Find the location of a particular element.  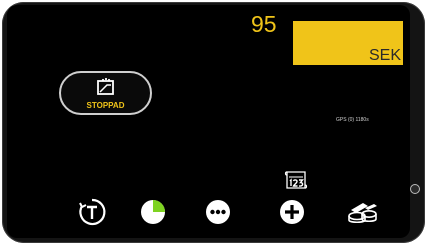

status-button: STOPPAD is located at coordinates (105, 93).